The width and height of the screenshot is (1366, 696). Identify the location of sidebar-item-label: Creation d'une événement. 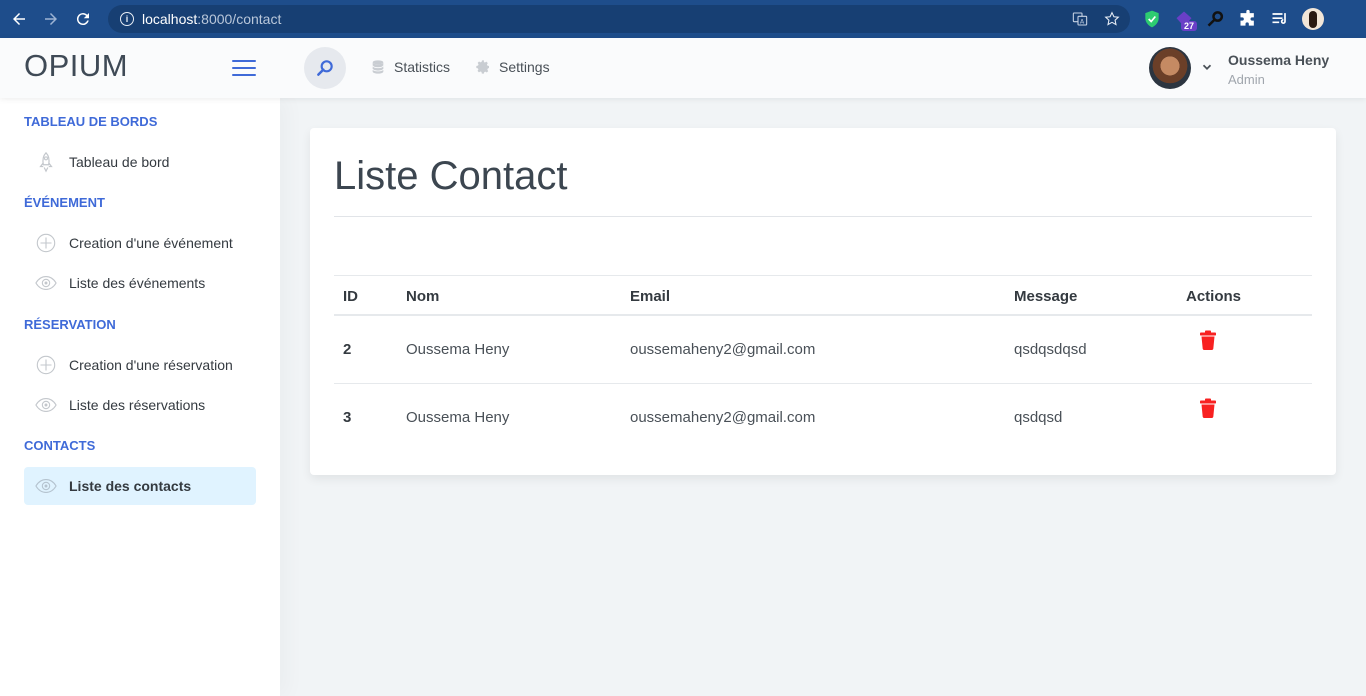
(151, 243).